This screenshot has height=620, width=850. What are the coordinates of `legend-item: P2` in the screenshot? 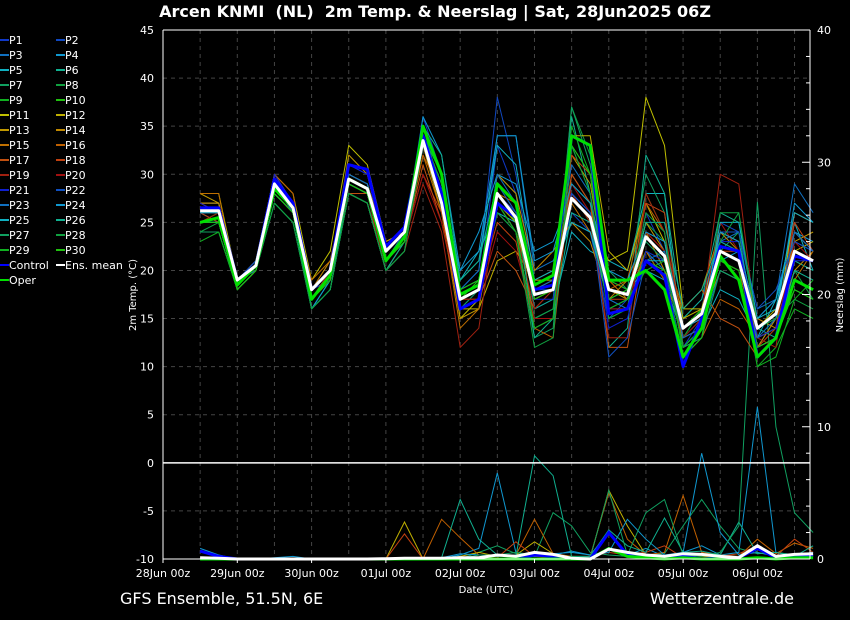 It's located at (67, 40).